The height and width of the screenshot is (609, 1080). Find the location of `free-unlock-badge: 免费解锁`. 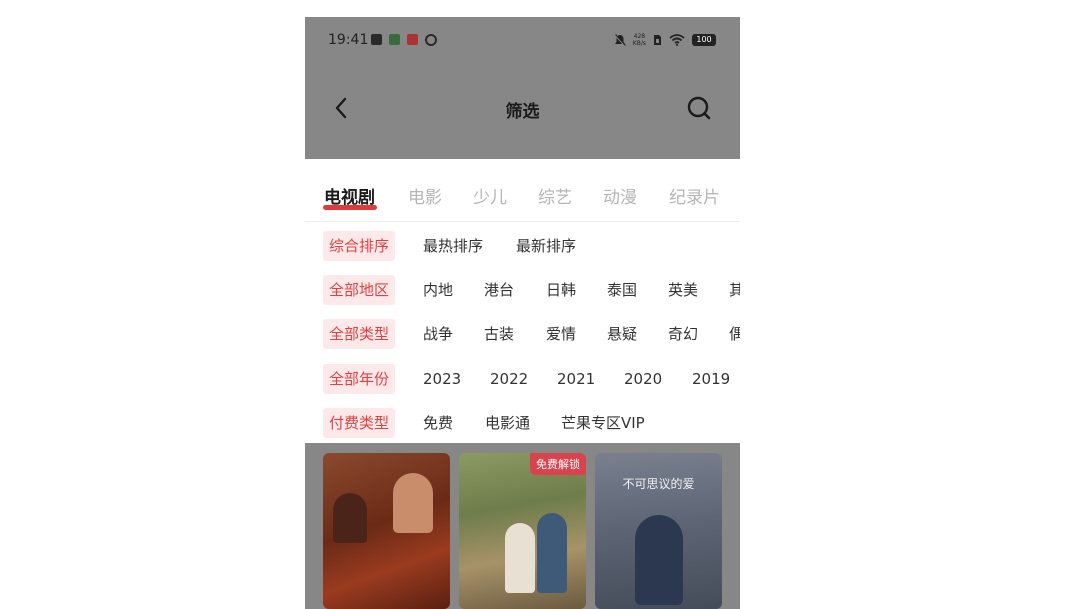

free-unlock-badge: 免费解锁 is located at coordinates (558, 464).